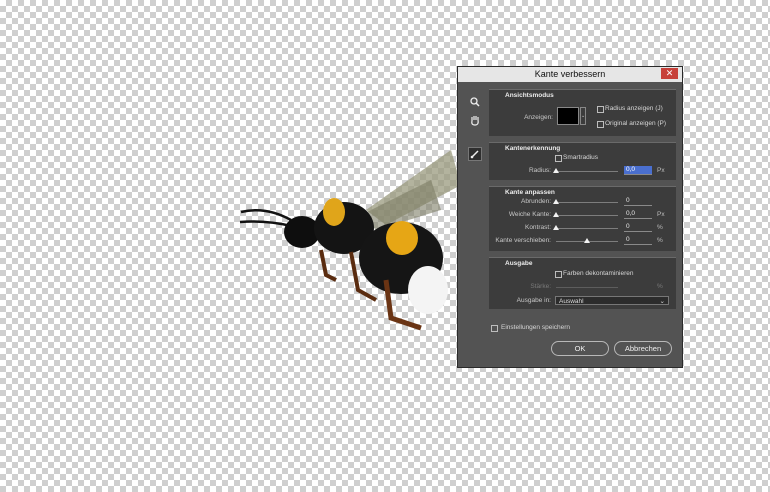 The height and width of the screenshot is (492, 770). What do you see at coordinates (558, 274) in the screenshot?
I see `decontaminate-checkbox` at bounding box center [558, 274].